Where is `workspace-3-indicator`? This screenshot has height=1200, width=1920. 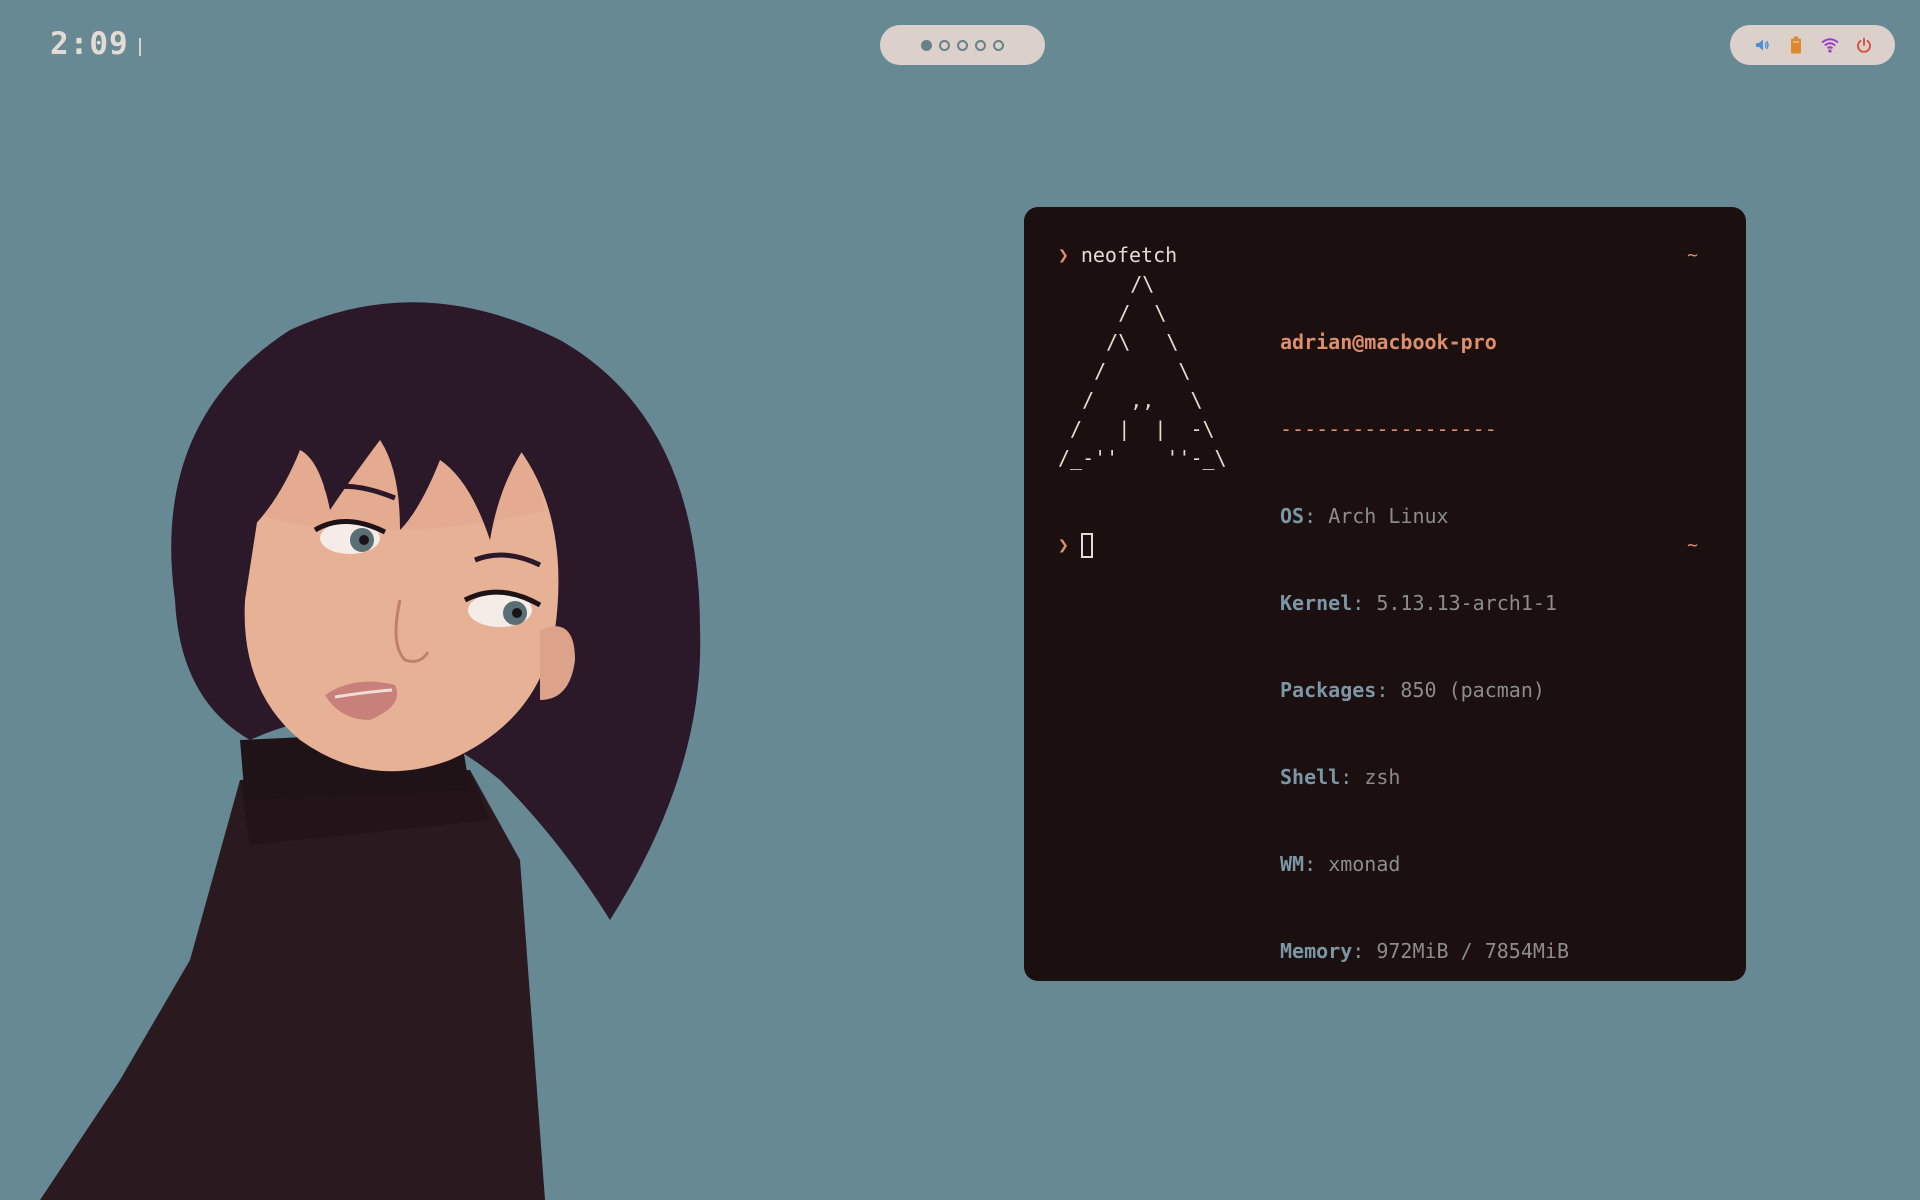 workspace-3-indicator is located at coordinates (962, 45).